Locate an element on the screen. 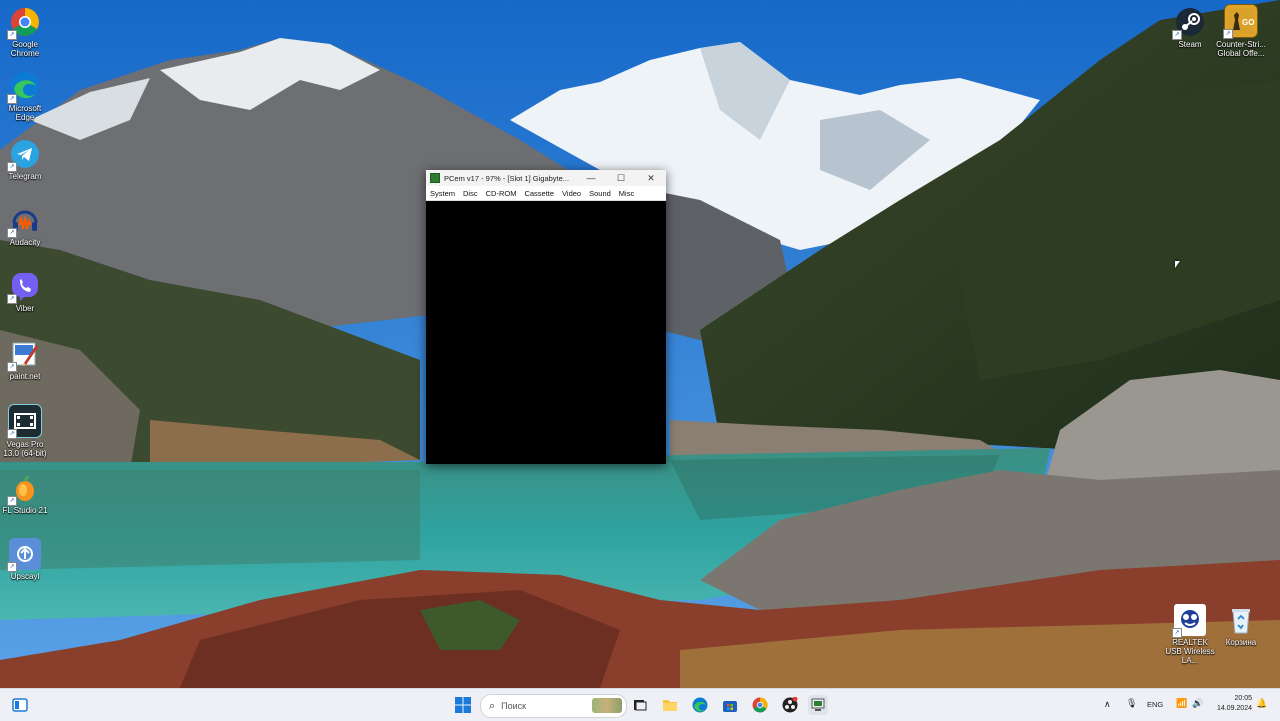 This screenshot has width=1280, height=721. menu-cassette: Cassette is located at coordinates (539, 193).